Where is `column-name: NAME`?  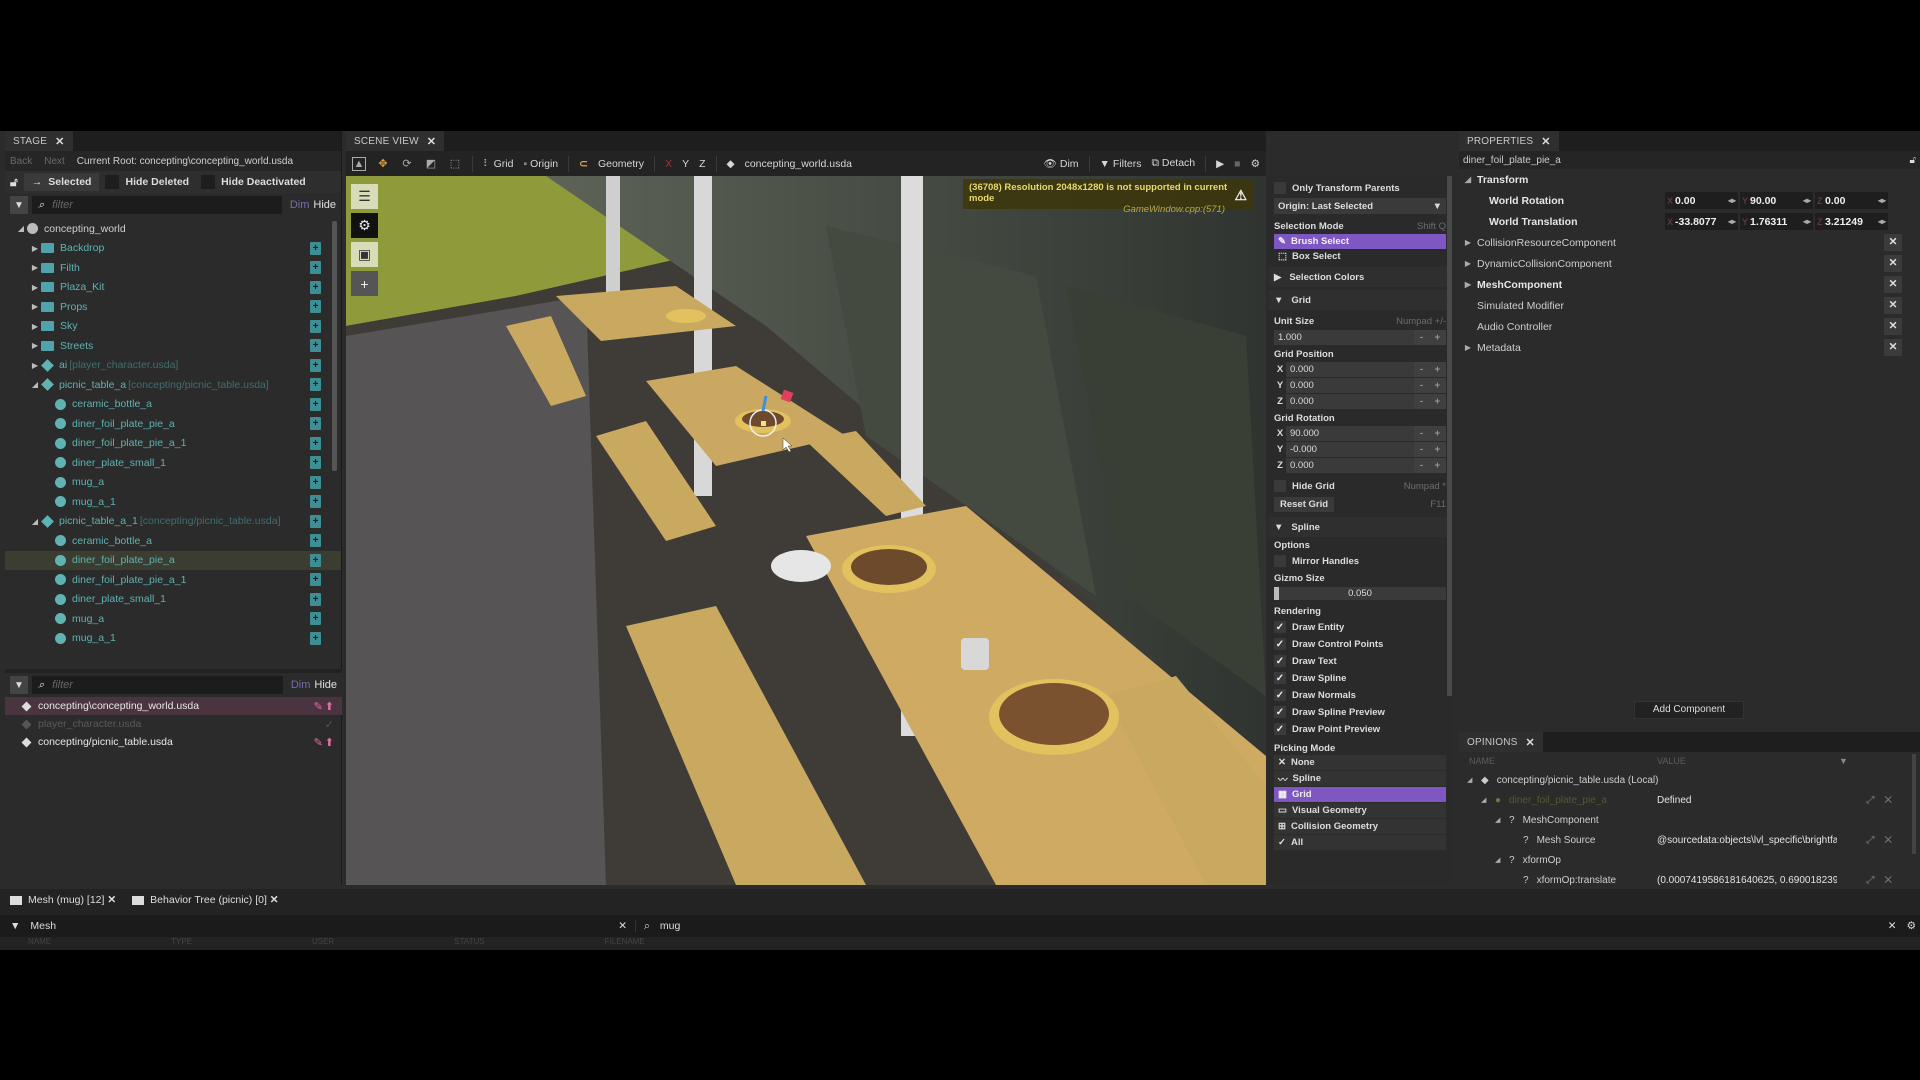
column-name: NAME is located at coordinates (1482, 761).